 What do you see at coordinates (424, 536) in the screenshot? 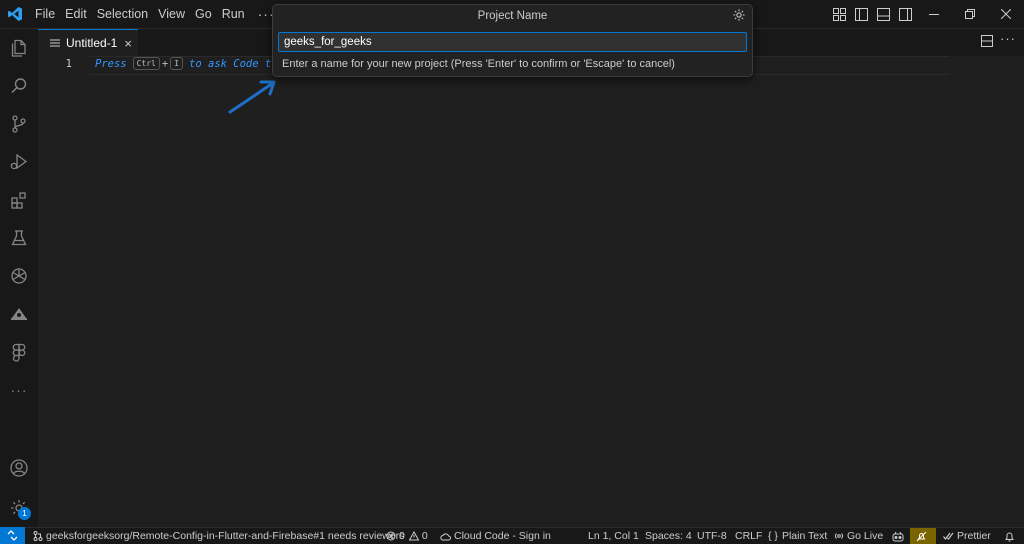
I see `warning-count: 0` at bounding box center [424, 536].